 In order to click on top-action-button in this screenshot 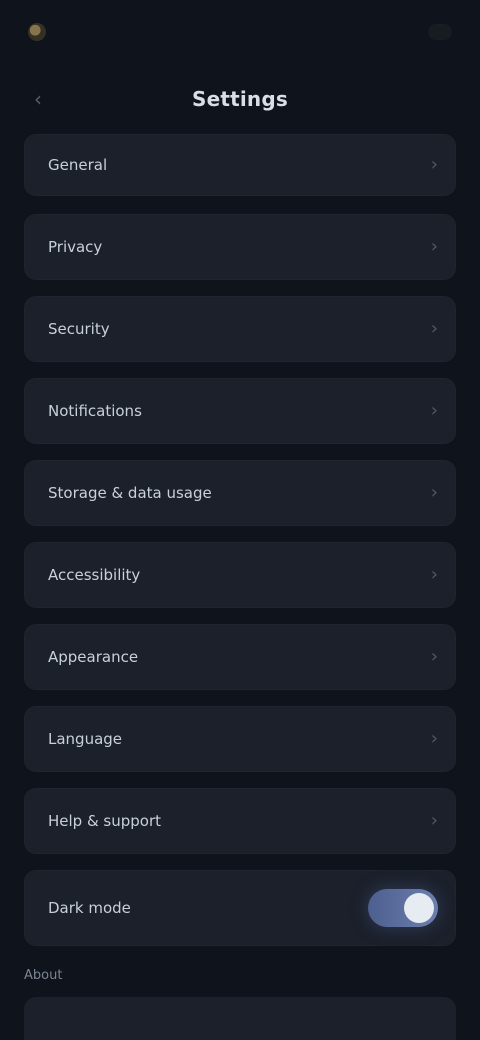, I will do `click(440, 32)`.